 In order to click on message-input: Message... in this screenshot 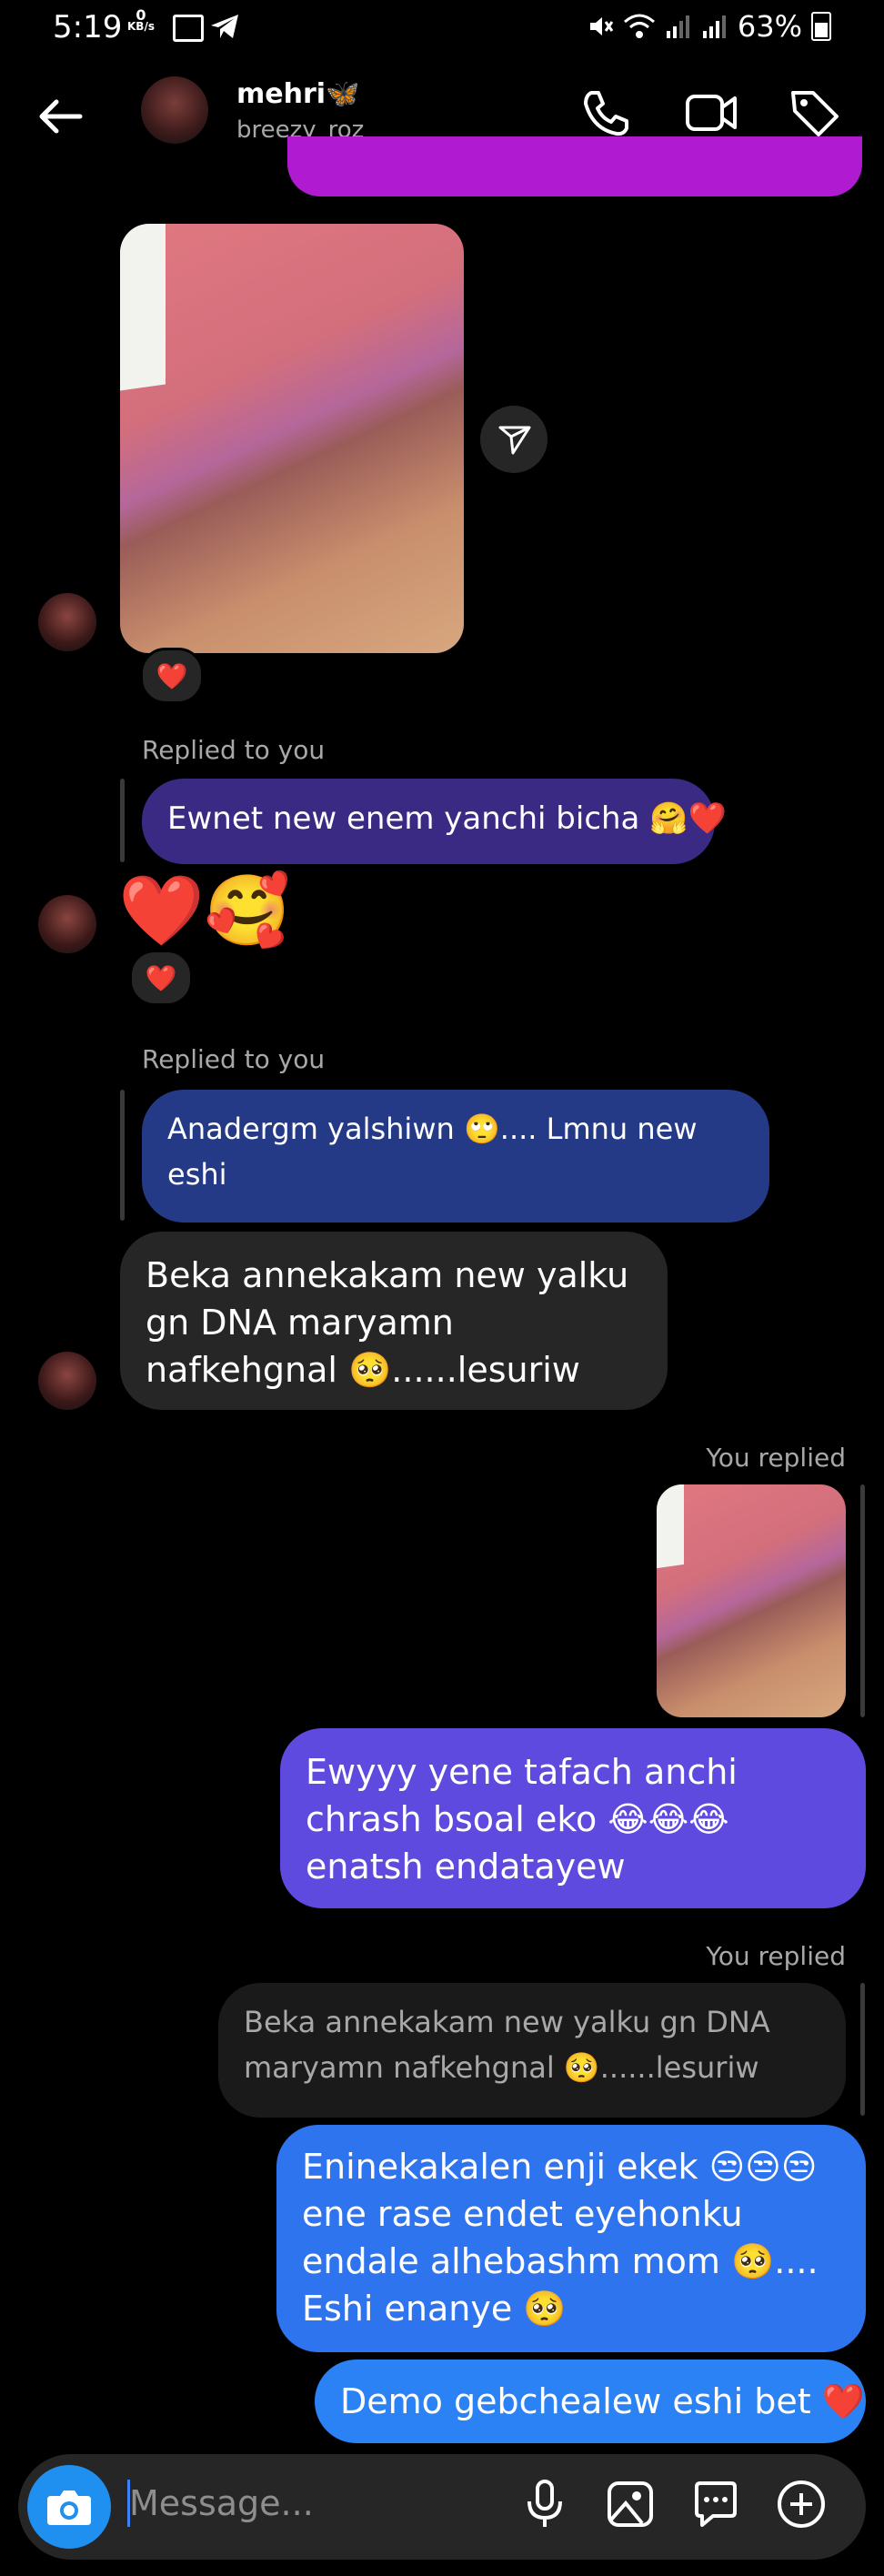, I will do `click(222, 2503)`.